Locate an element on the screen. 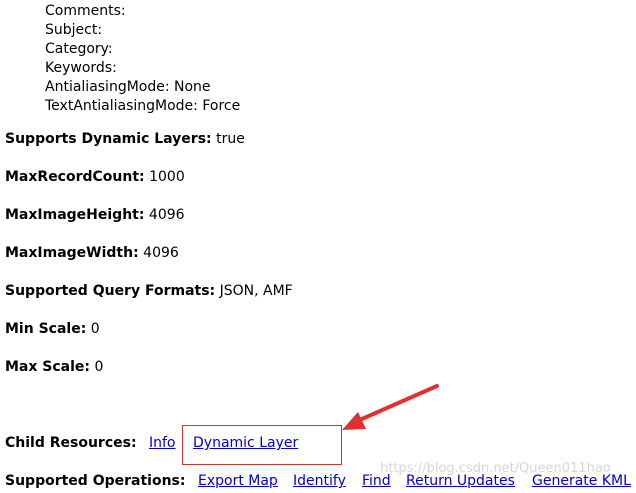  prop-supported-query-formats: Supported Query Formats: JSON, AMF is located at coordinates (149, 291).